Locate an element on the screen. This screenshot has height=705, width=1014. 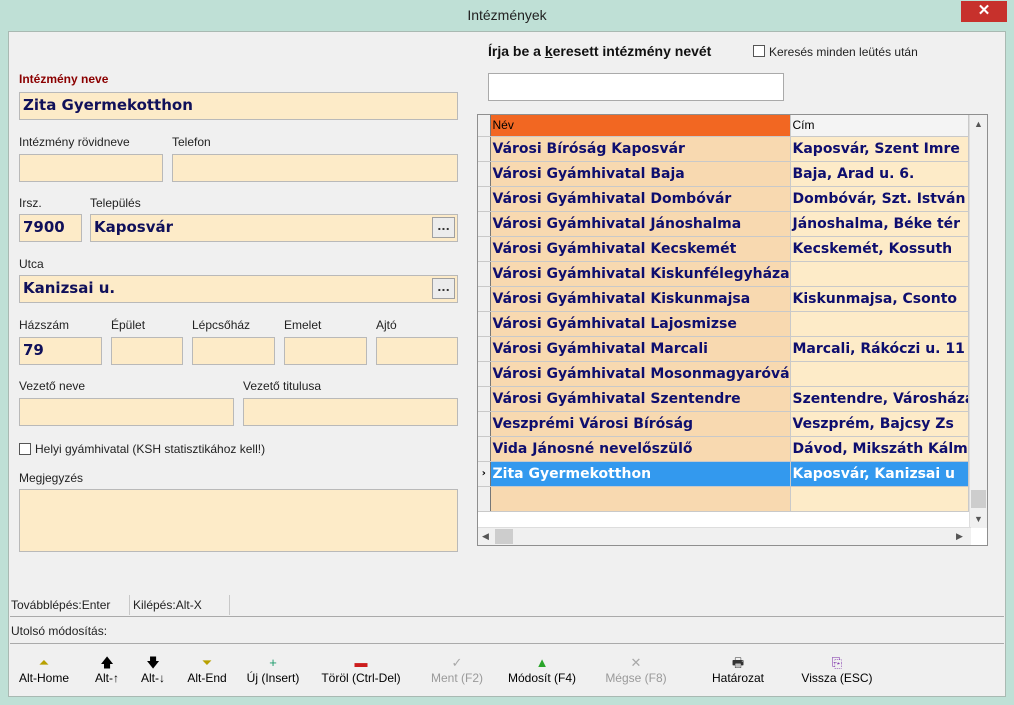
intezmeny-neve-field: Zita Gyermekotthon is located at coordinates (238, 106).